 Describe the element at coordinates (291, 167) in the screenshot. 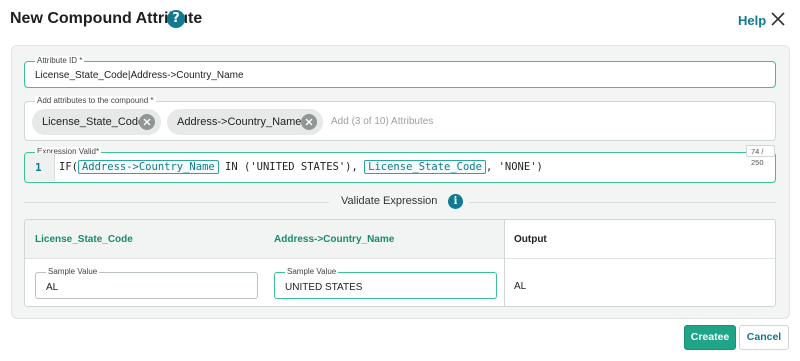

I see `code-middle: IN ('UNITED STATES'),` at that location.